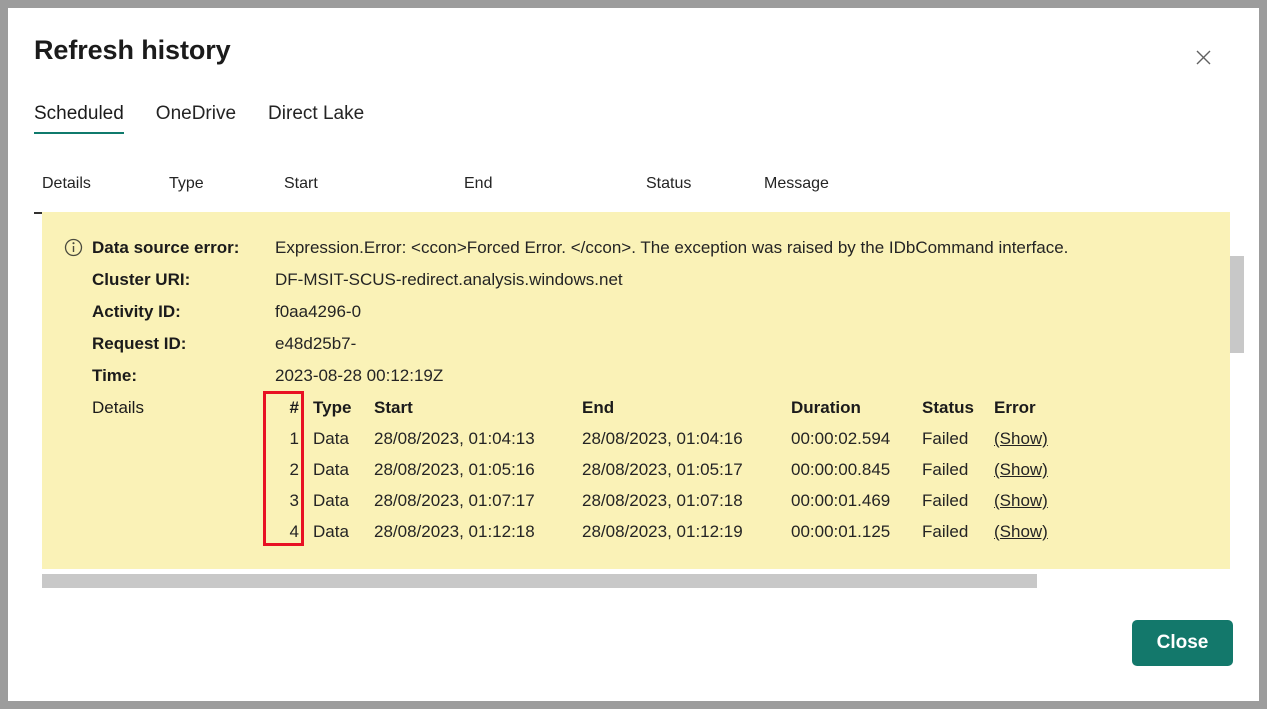 The width and height of the screenshot is (1267, 709). I want to click on cell-duration: 00:00:01.125, so click(841, 531).